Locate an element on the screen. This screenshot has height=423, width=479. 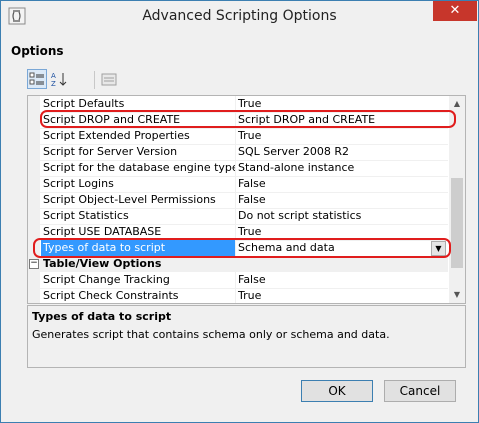
grid-row-script-extended-properties: Script Extended Properties True is located at coordinates (238, 136).